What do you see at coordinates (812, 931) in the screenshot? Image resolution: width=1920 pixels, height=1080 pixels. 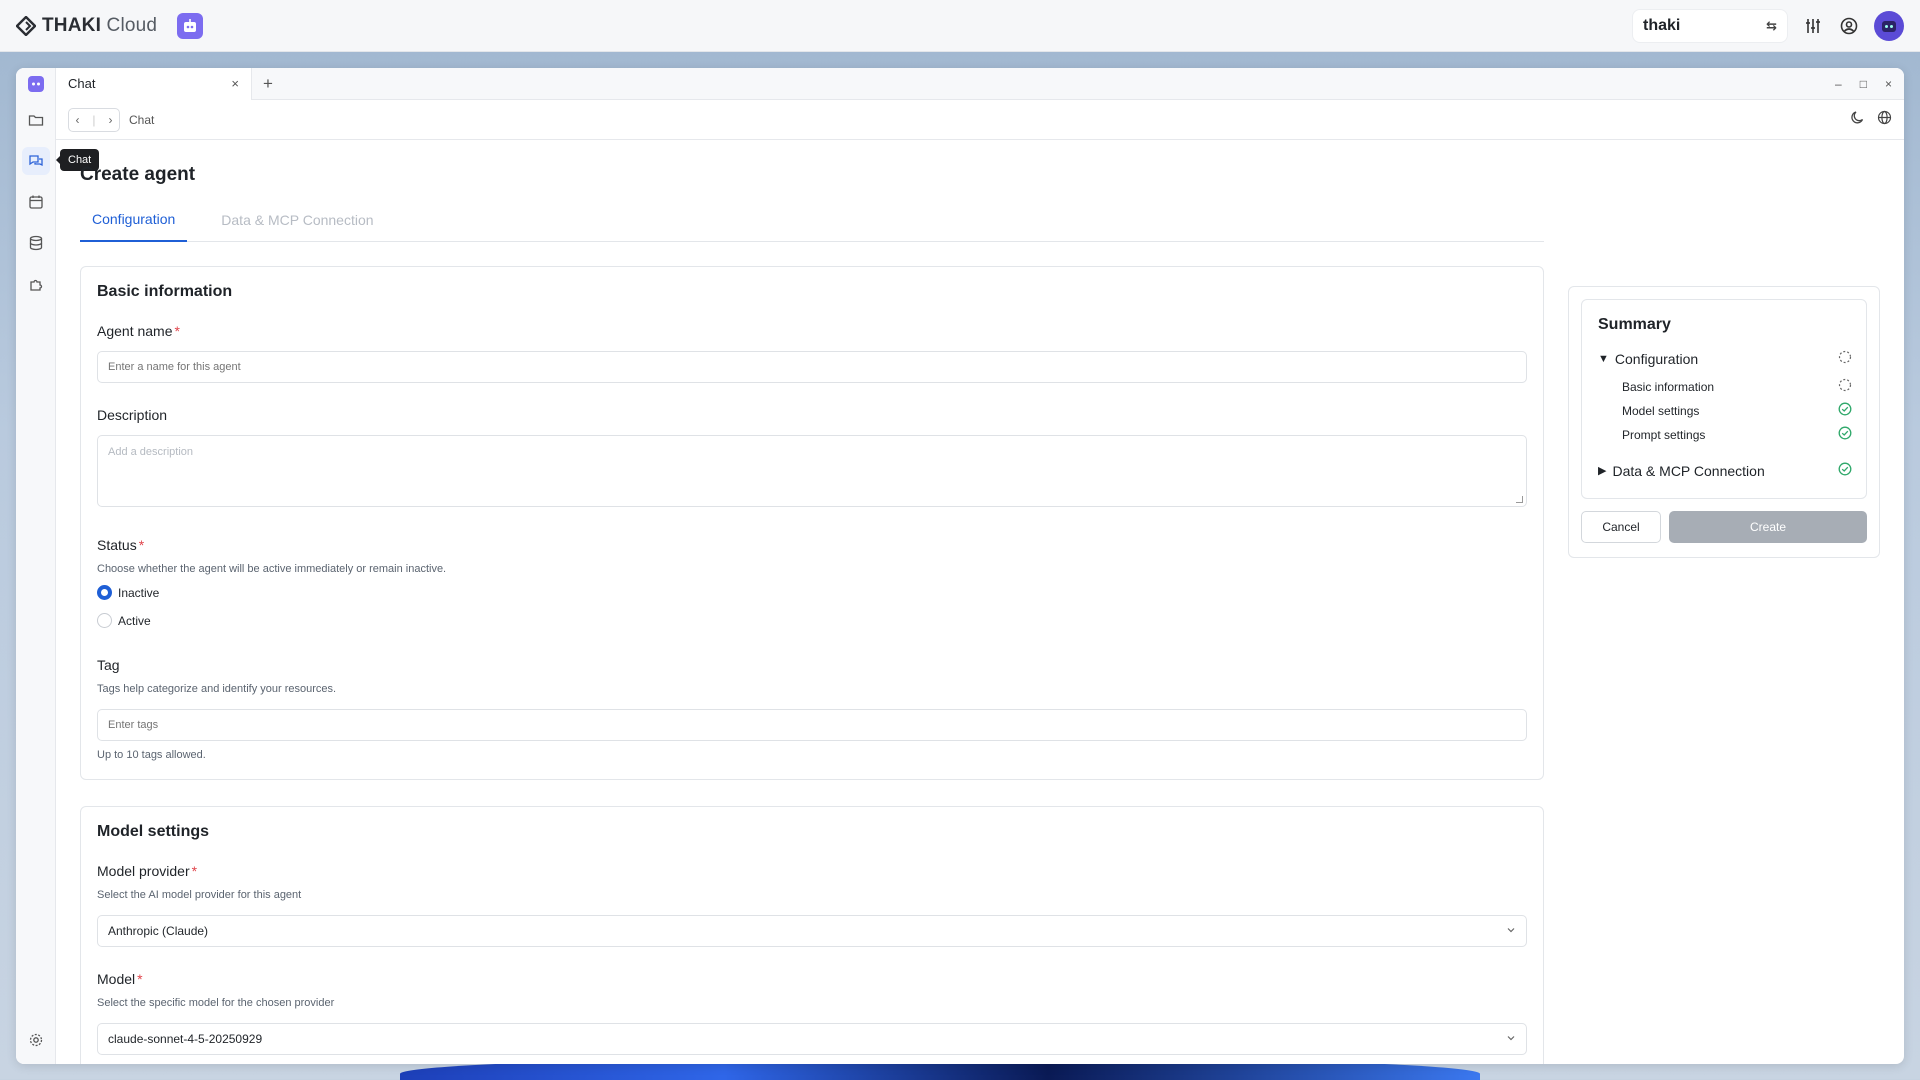 I see `model-provider-select: Anthropic (Claude)` at bounding box center [812, 931].